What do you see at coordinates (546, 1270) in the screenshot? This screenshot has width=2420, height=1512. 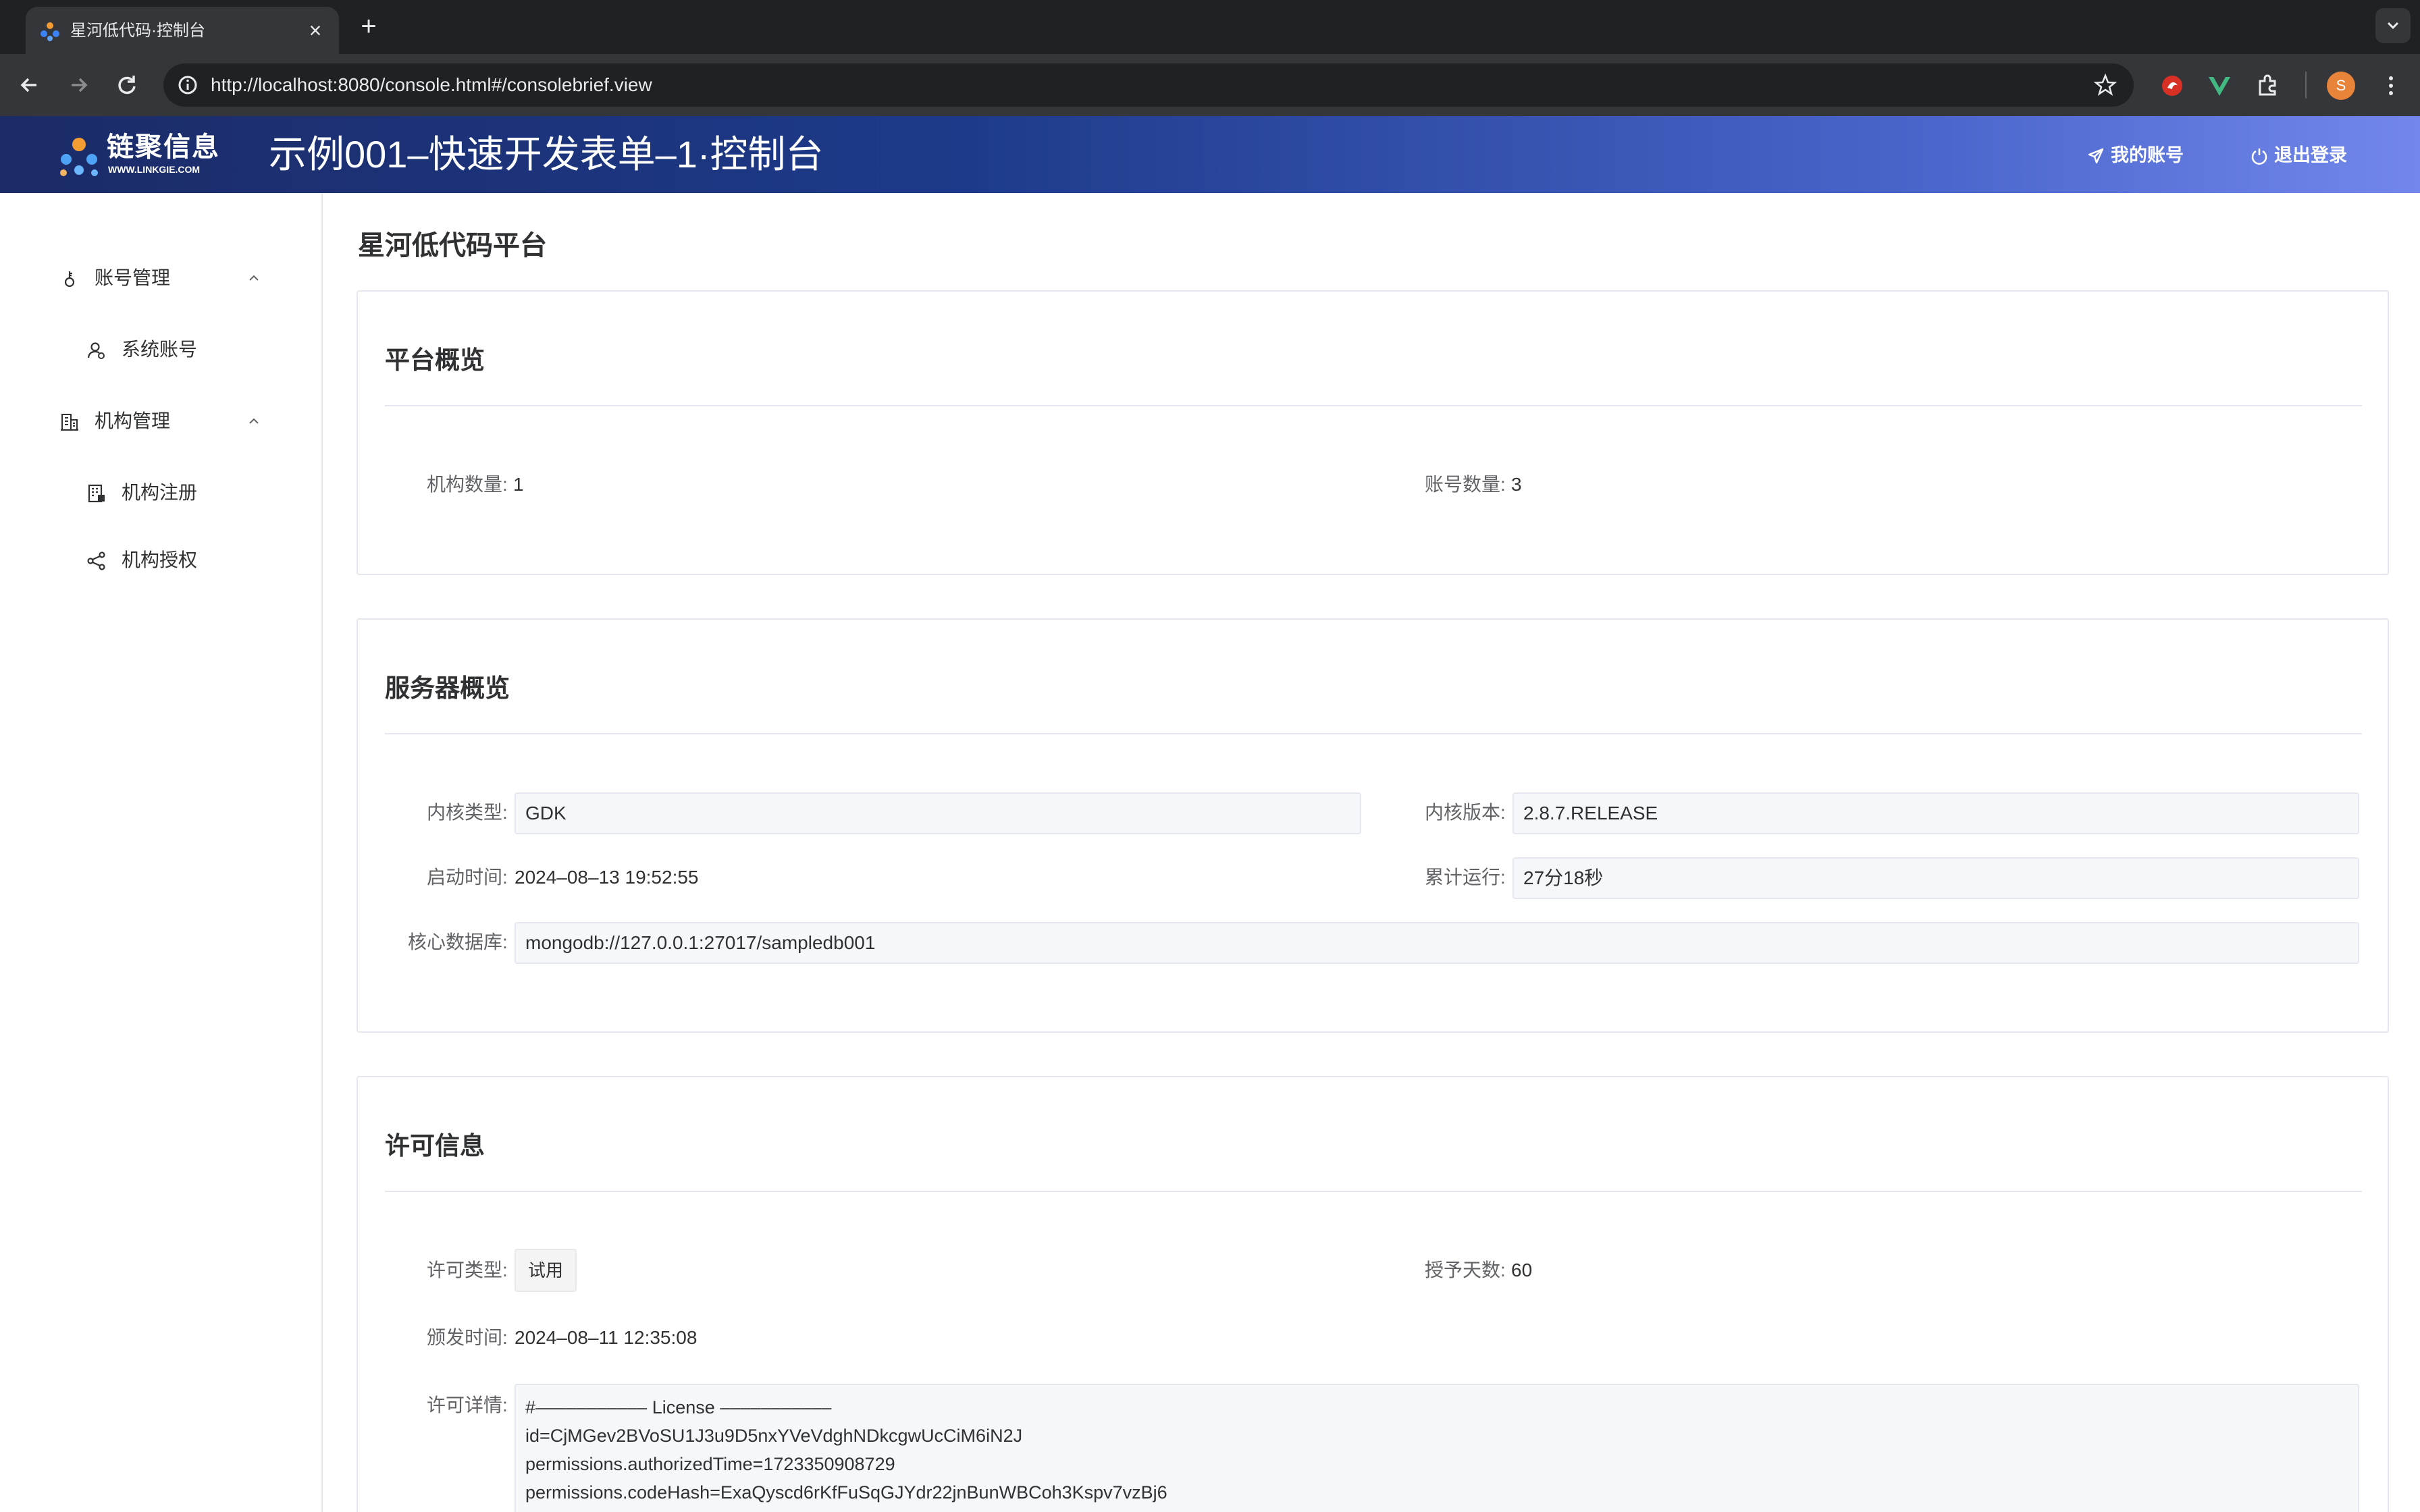 I see `license-type-tag: 试用` at bounding box center [546, 1270].